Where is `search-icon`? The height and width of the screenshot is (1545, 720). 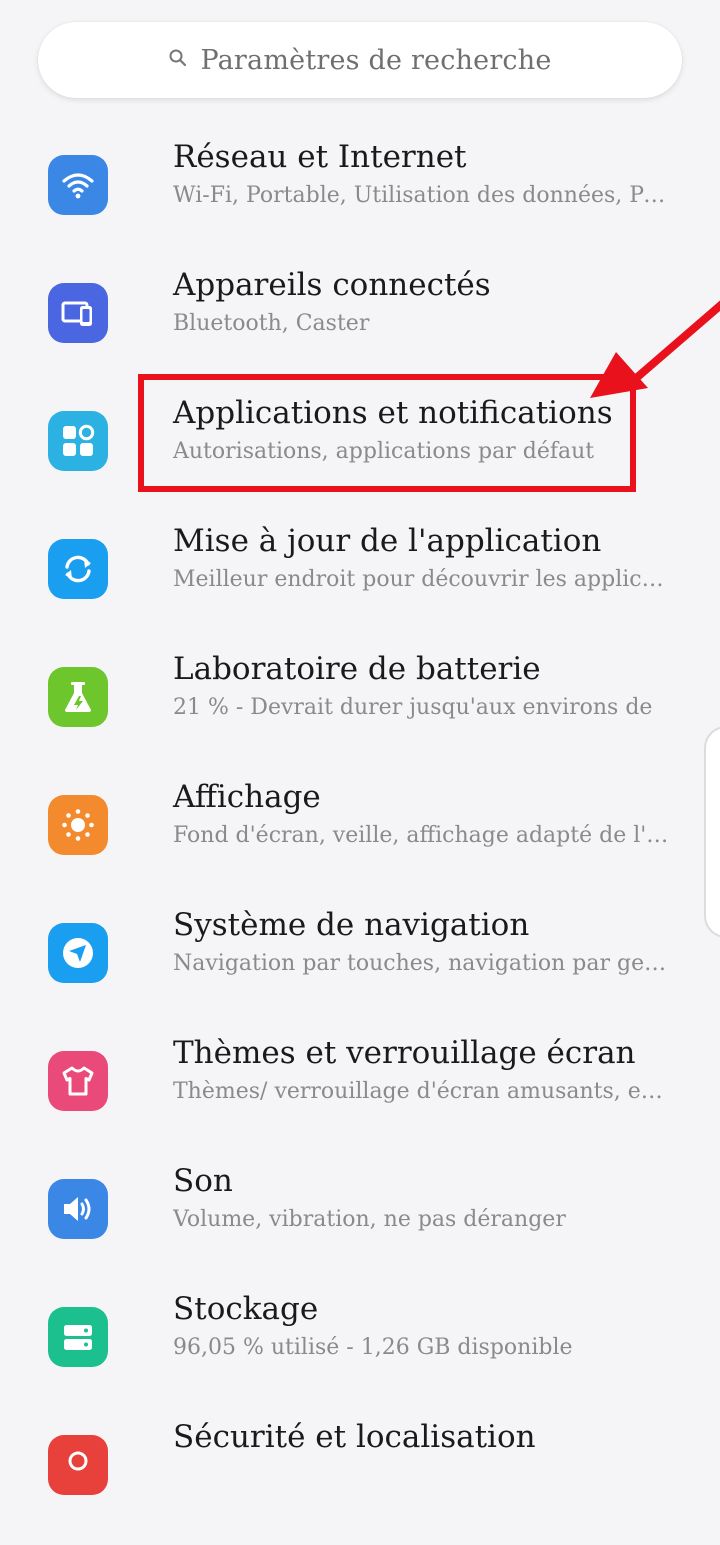
search-icon is located at coordinates (178, 60).